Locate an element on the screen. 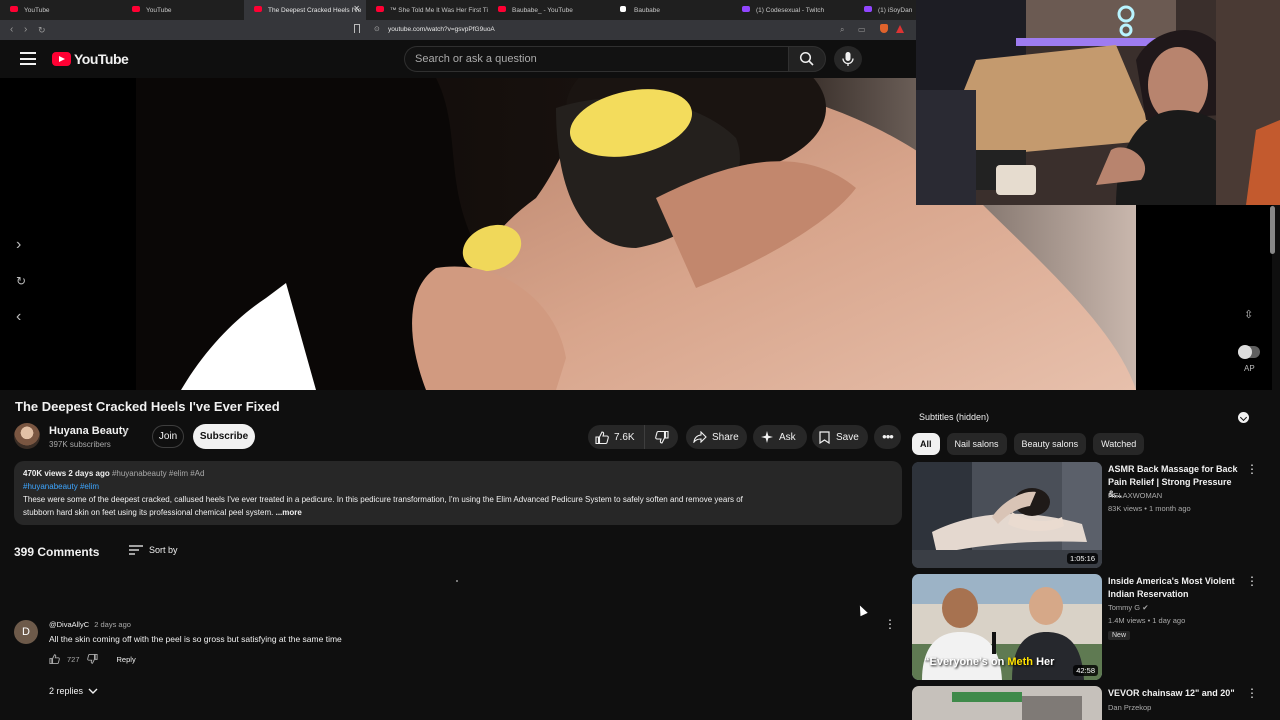 The width and height of the screenshot is (1280, 720). thumbs-up-icon is located at coordinates (54, 659).